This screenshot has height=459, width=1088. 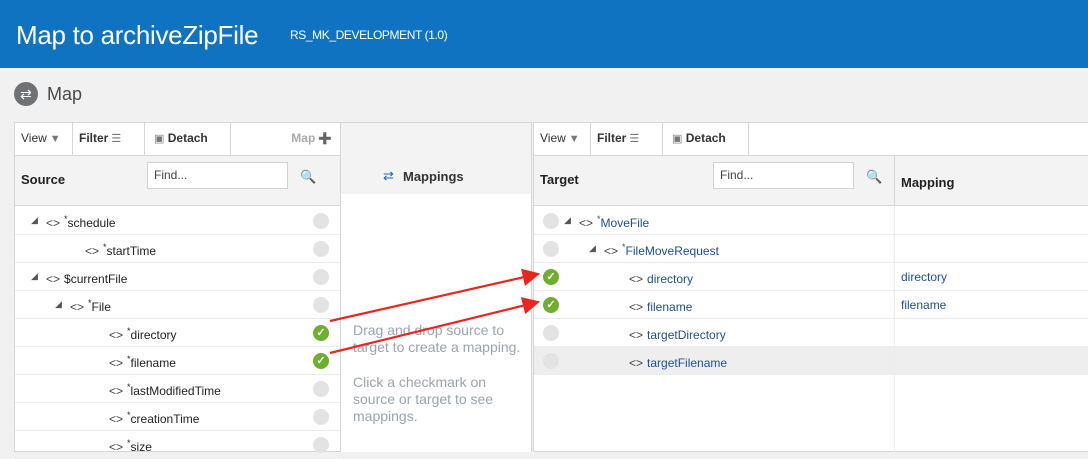 What do you see at coordinates (435, 295) in the screenshot?
I see `arrow-directory` at bounding box center [435, 295].